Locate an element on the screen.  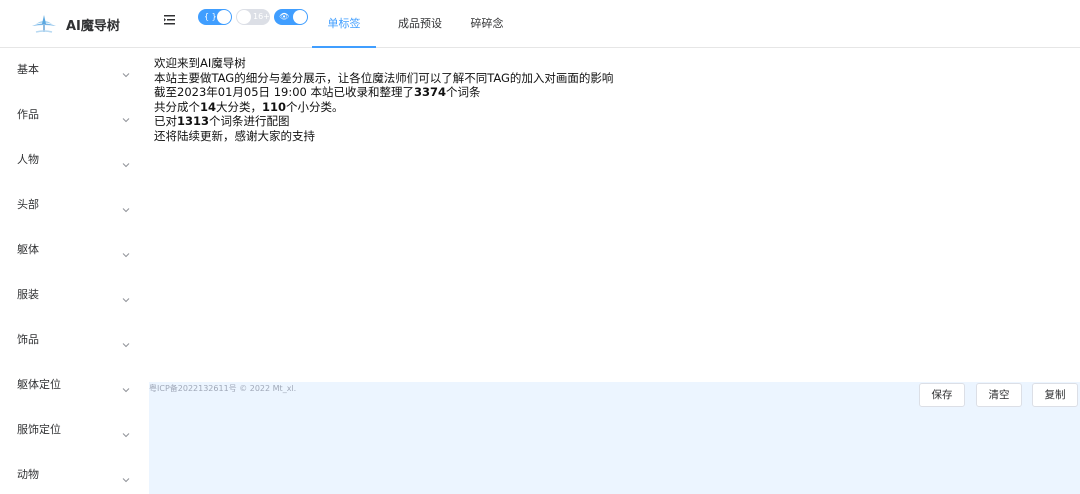
intro-text: 截至2023年01月05日 19:00 本站已收录和整理了 is located at coordinates (284, 92).